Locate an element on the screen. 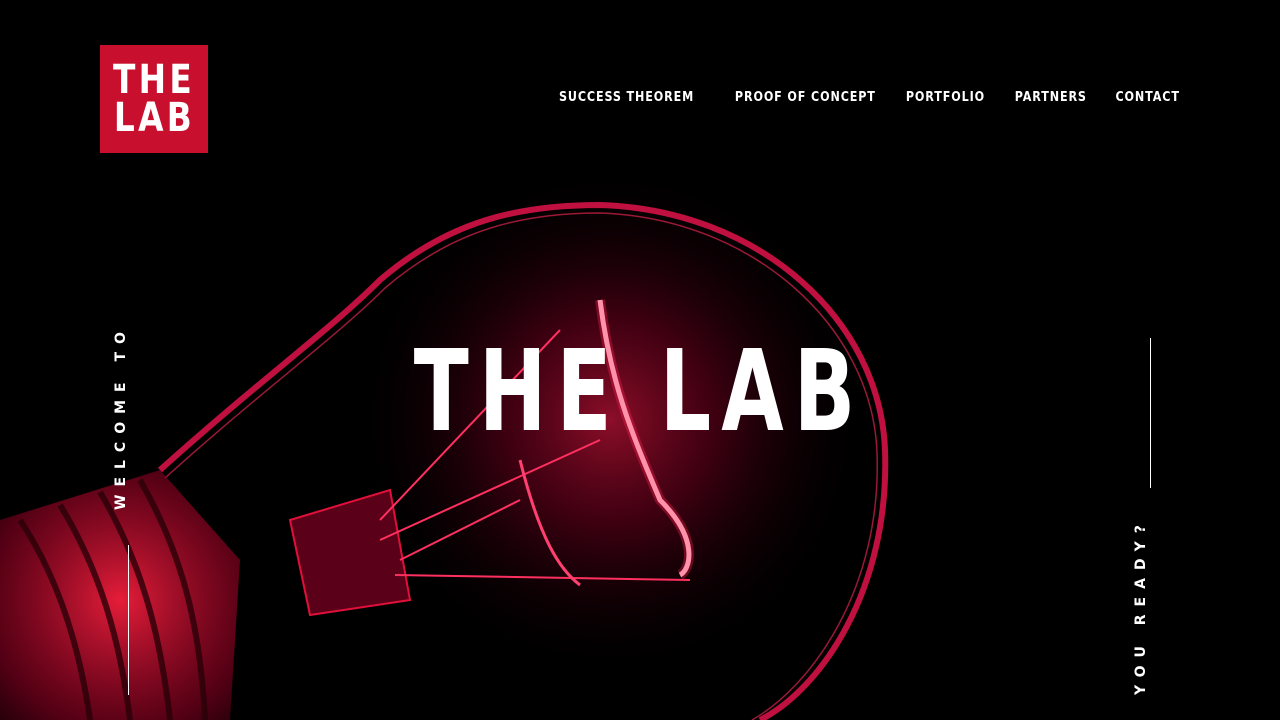 The height and width of the screenshot is (720, 1280). logo: THE LAB is located at coordinates (154, 99).